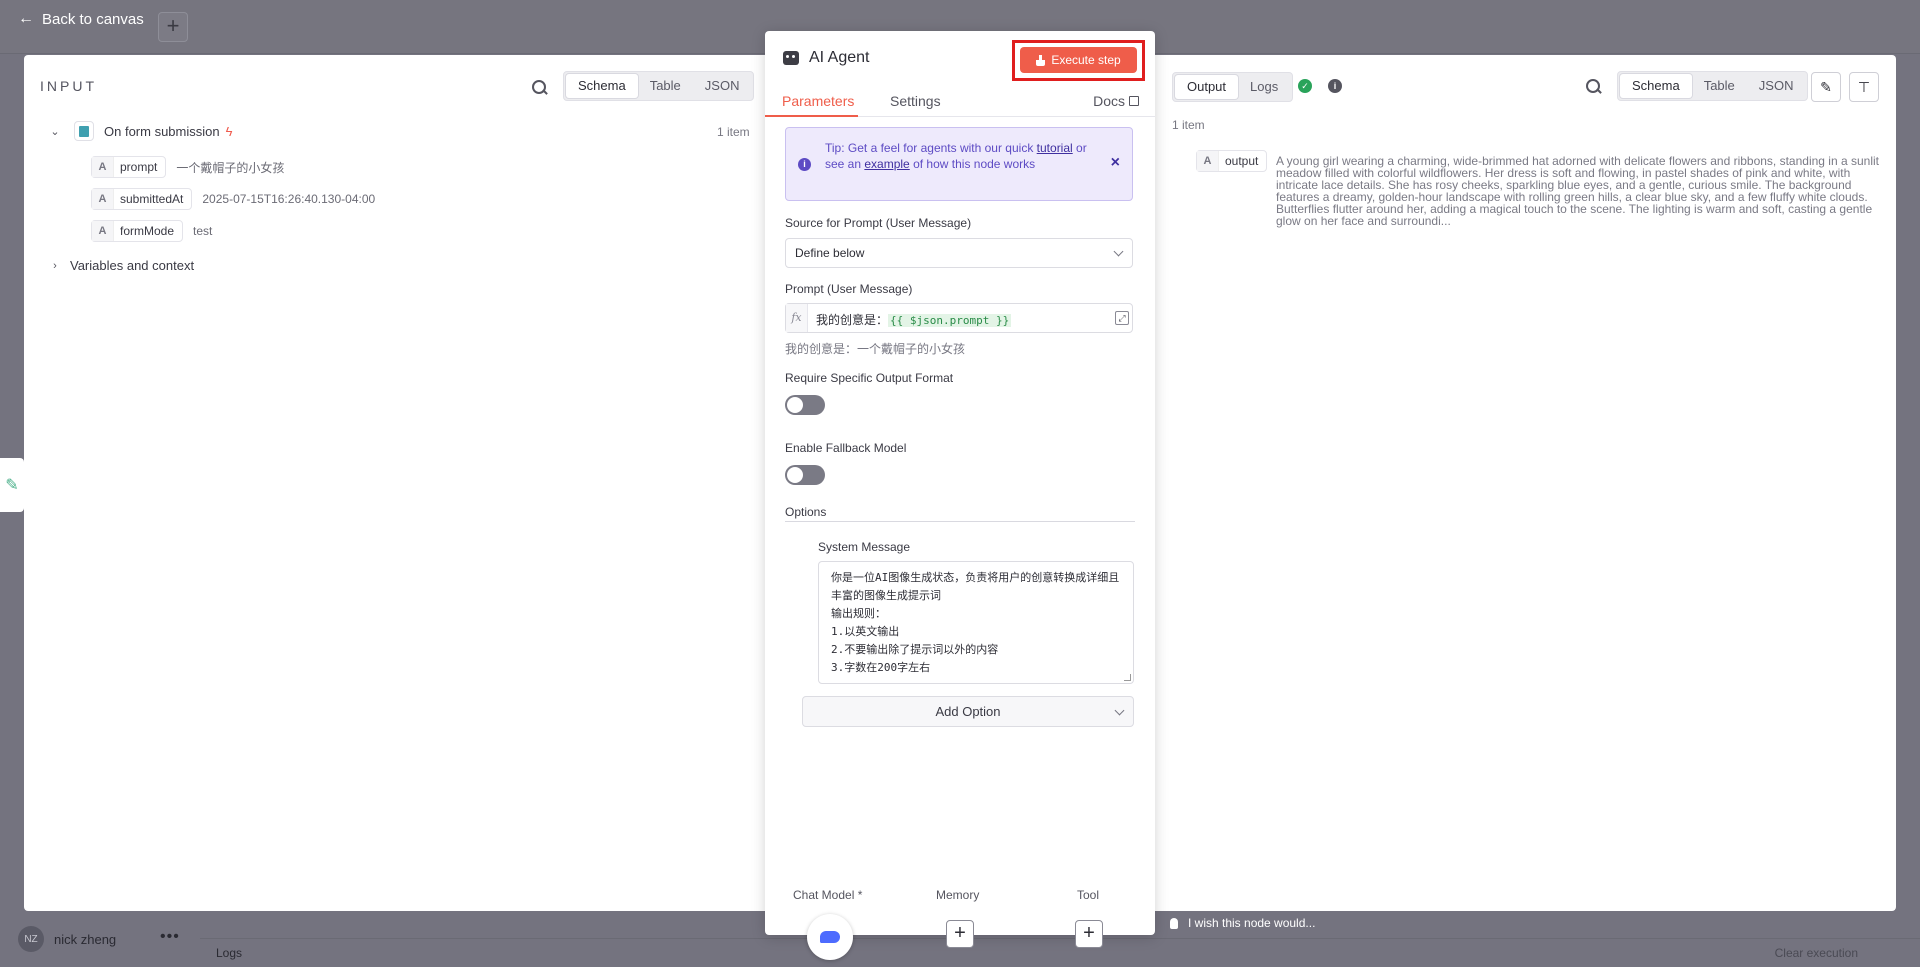  I want to click on prompt-preview: 我的创意是：一个戴帽子的小女孩, so click(875, 349).